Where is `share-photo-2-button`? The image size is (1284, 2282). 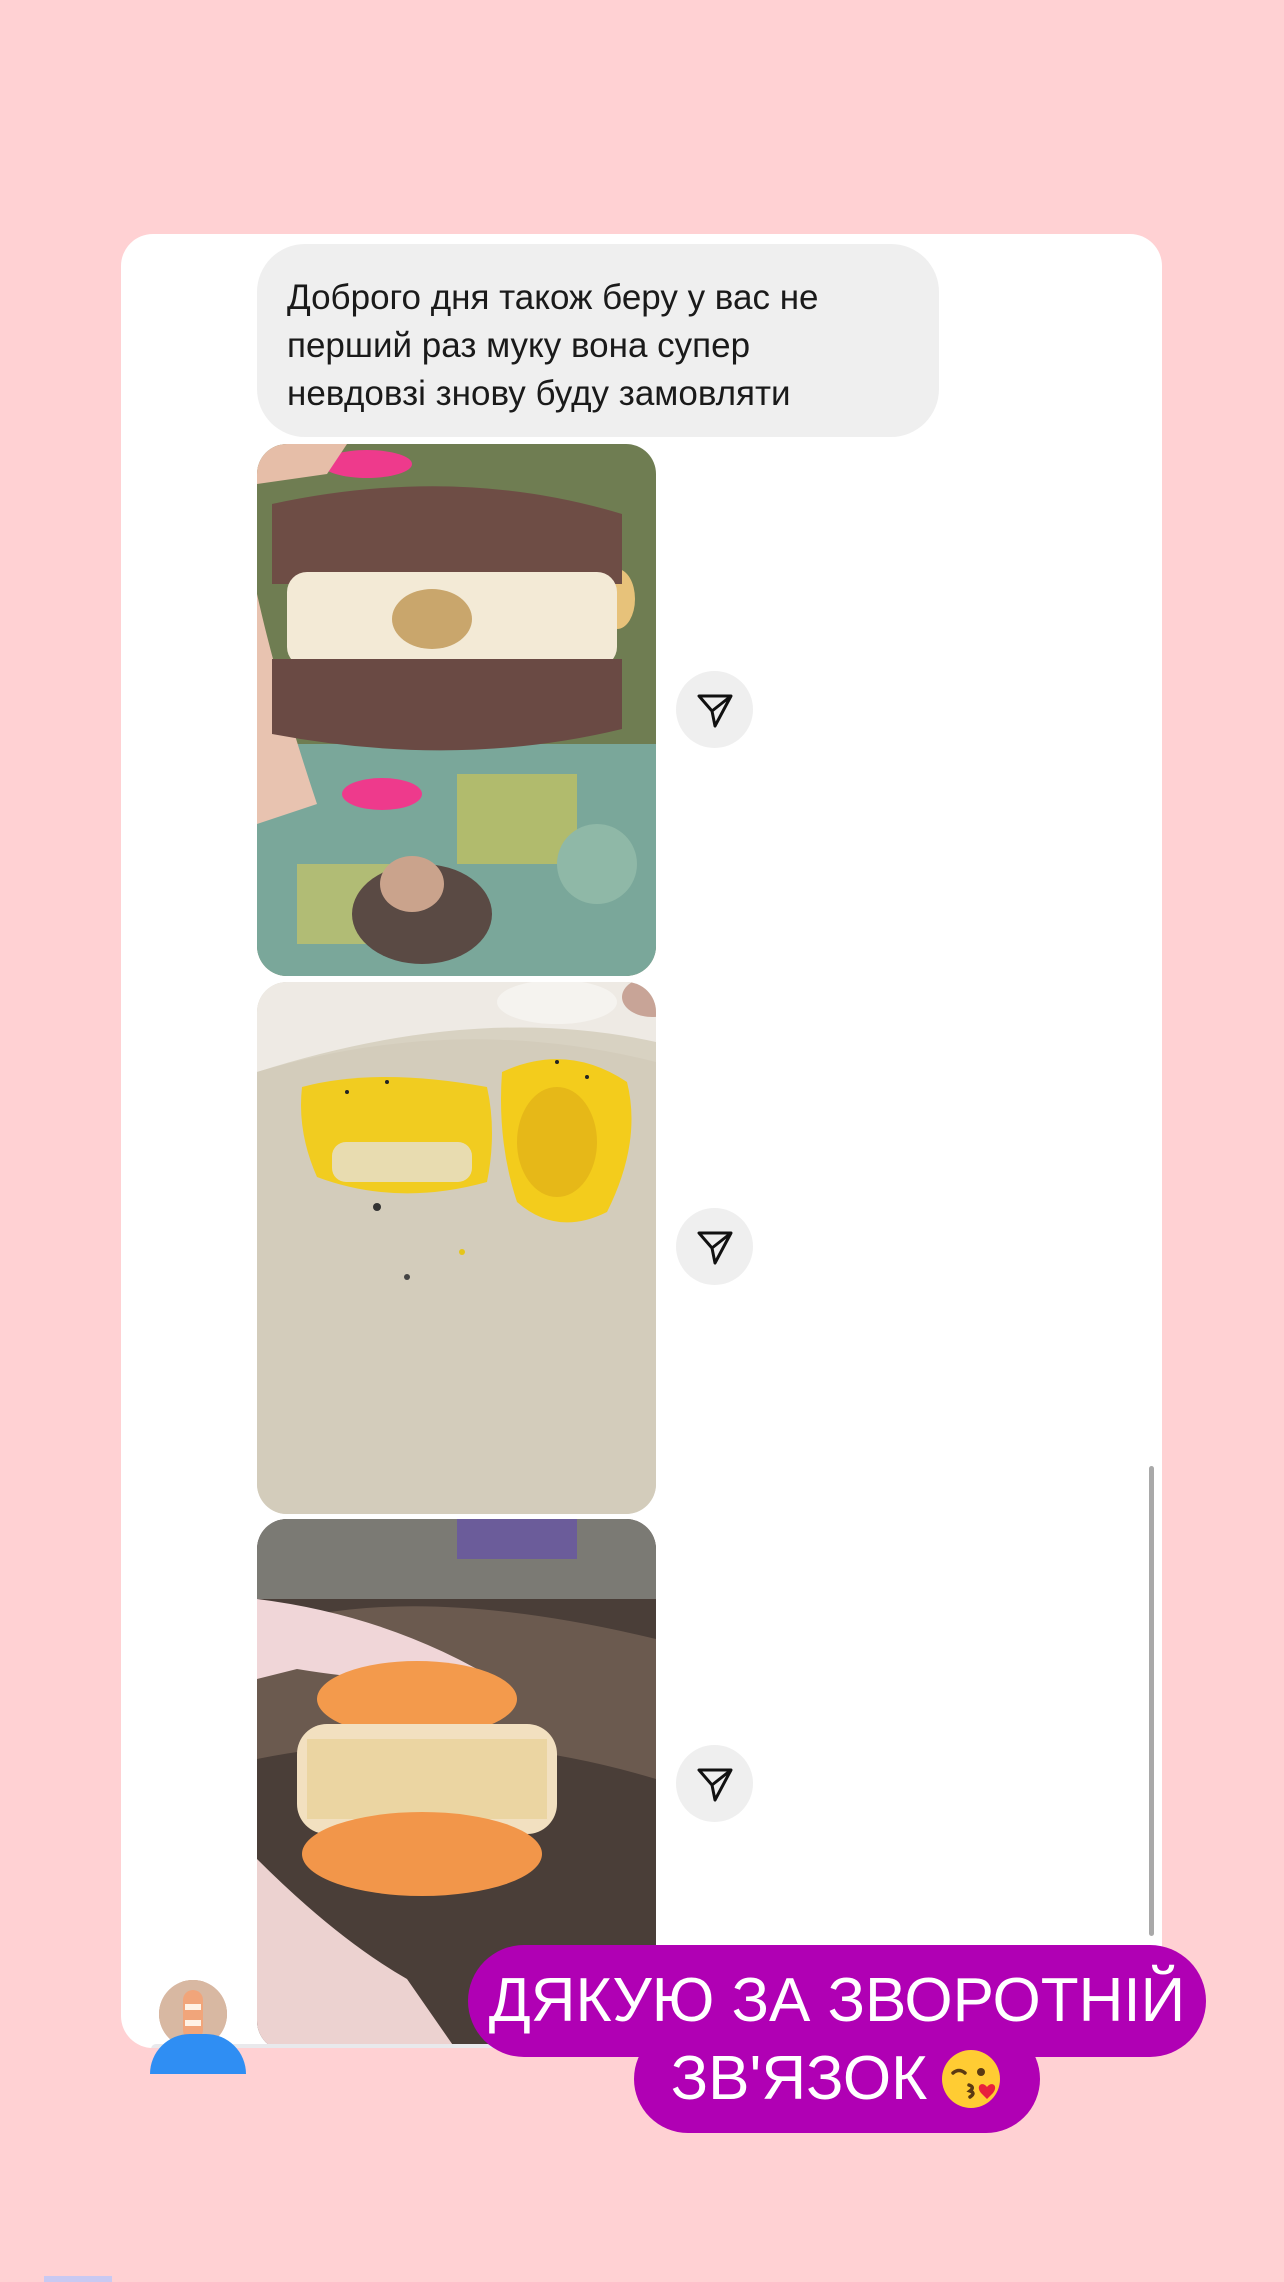 share-photo-2-button is located at coordinates (714, 1246).